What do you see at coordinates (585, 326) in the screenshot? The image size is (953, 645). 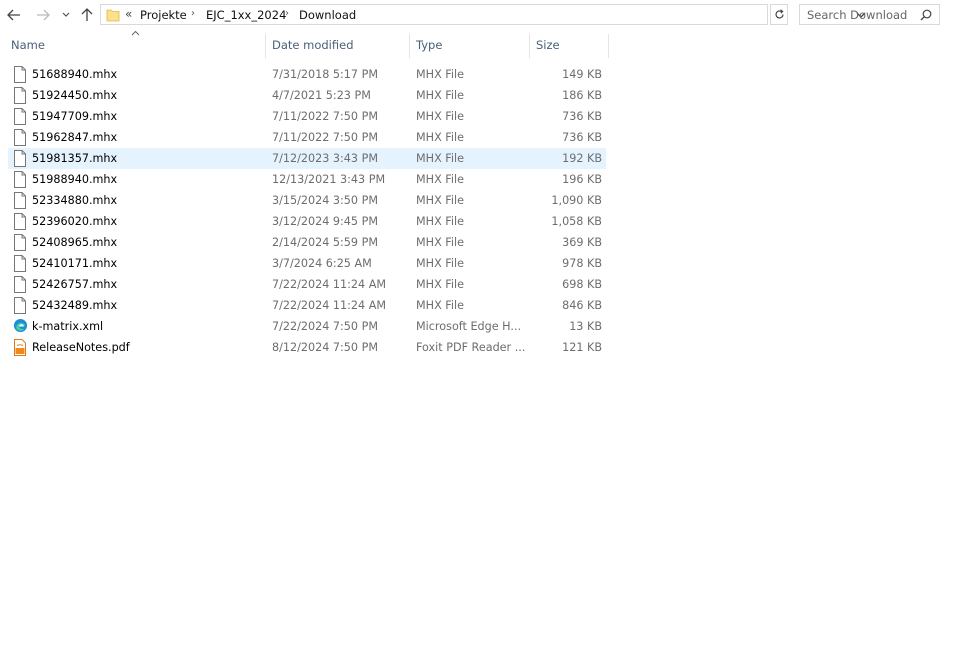 I see `file-size: 13 KB` at bounding box center [585, 326].